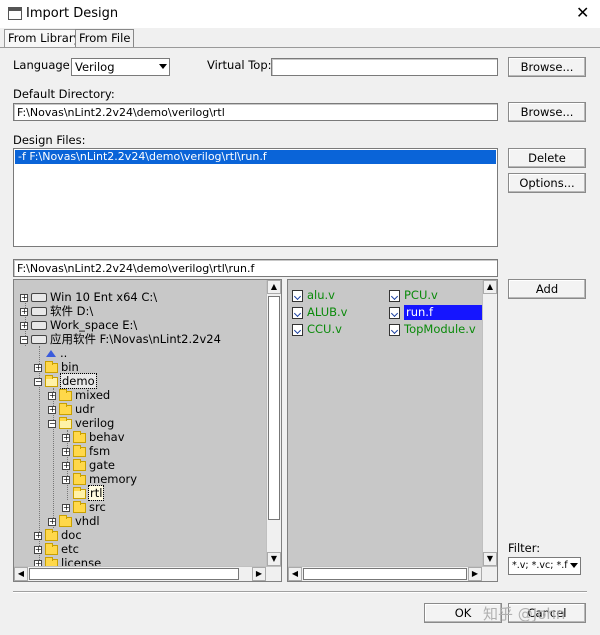  What do you see at coordinates (74, 521) in the screenshot?
I see `tree-item-vhdl: + vhdl` at bounding box center [74, 521].